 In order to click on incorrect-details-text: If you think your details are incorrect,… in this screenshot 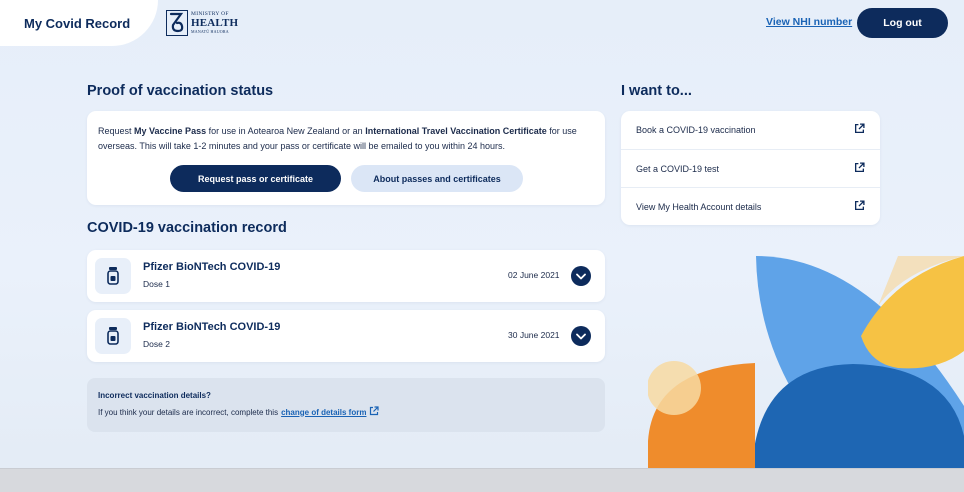, I will do `click(239, 412)`.